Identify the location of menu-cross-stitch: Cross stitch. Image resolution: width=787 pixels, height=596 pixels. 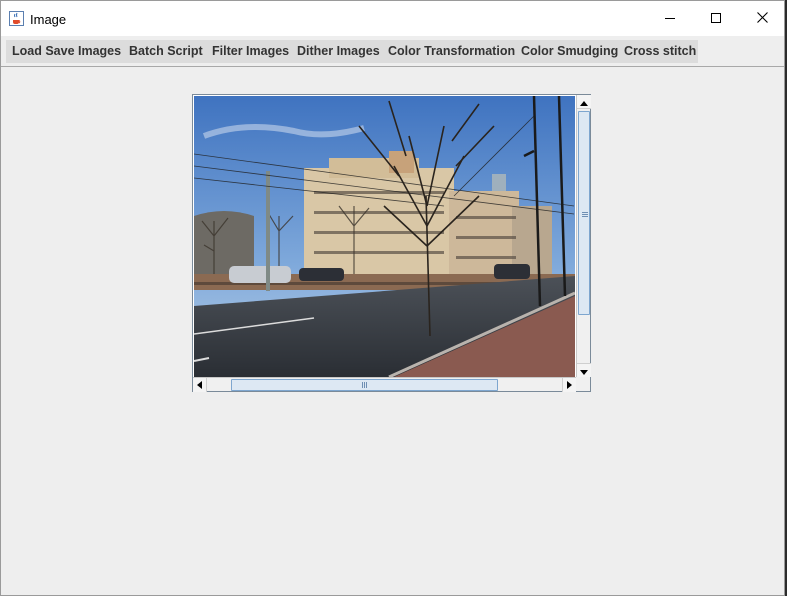
(660, 51).